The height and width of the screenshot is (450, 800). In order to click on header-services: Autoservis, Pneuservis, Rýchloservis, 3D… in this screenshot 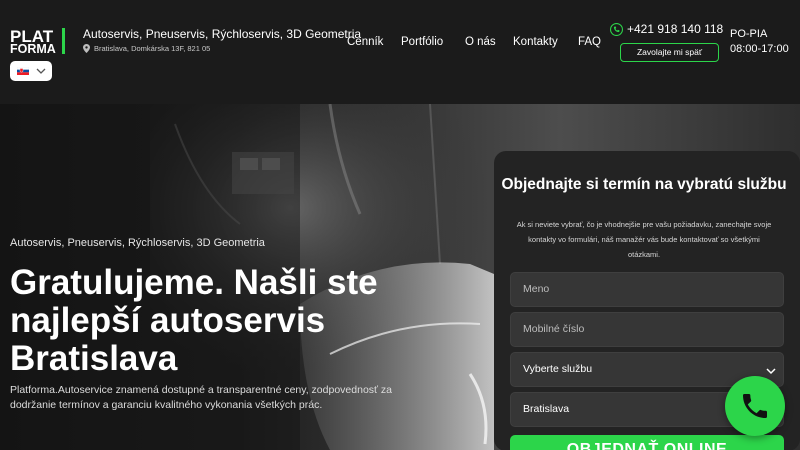, I will do `click(222, 34)`.